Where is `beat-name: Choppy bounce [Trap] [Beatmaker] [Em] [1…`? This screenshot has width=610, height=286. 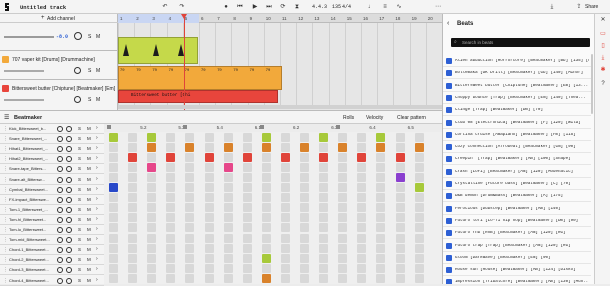 beat-name: Choppy bounce [Trap] [Beatmaker] [Em] [1… is located at coordinates (522, 98).